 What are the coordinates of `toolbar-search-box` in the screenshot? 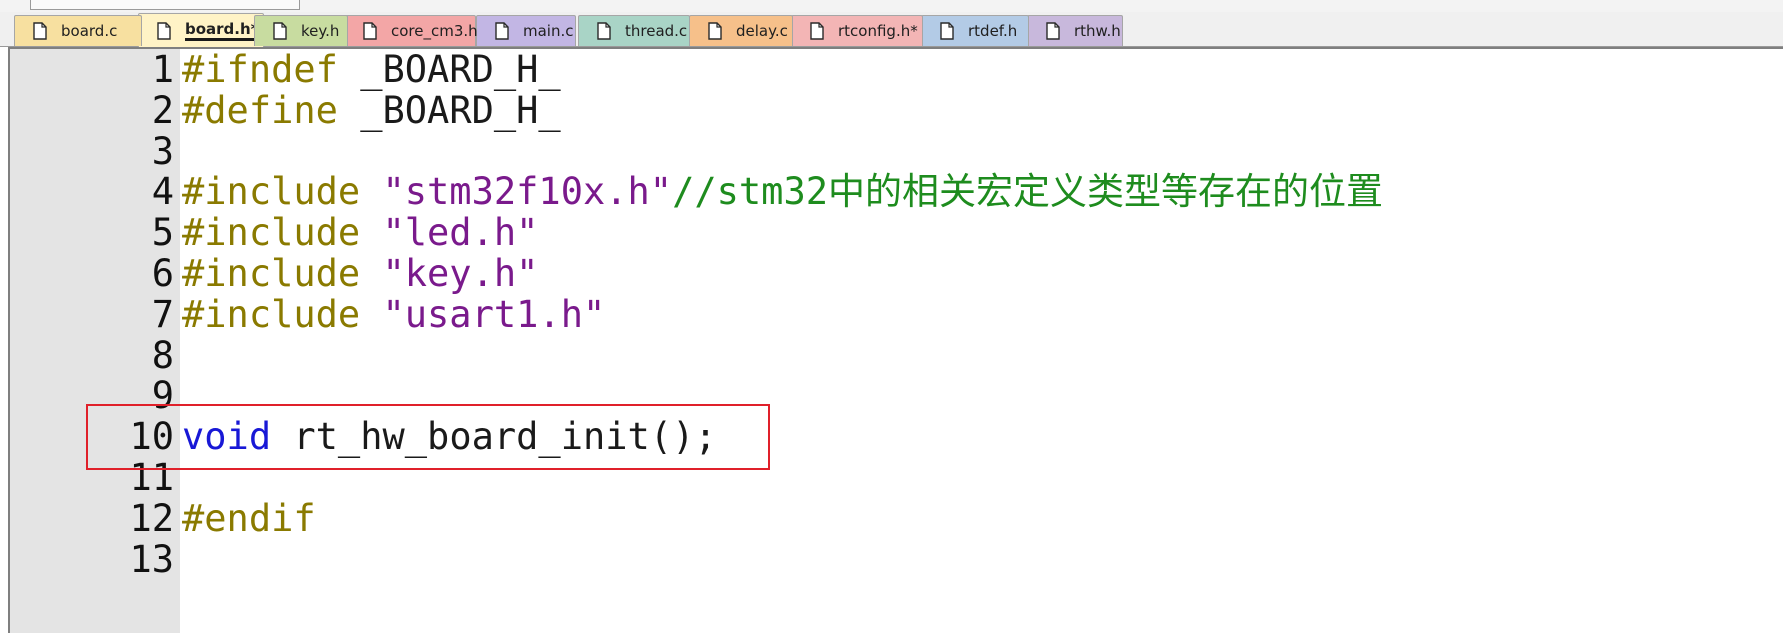 It's located at (165, 5).